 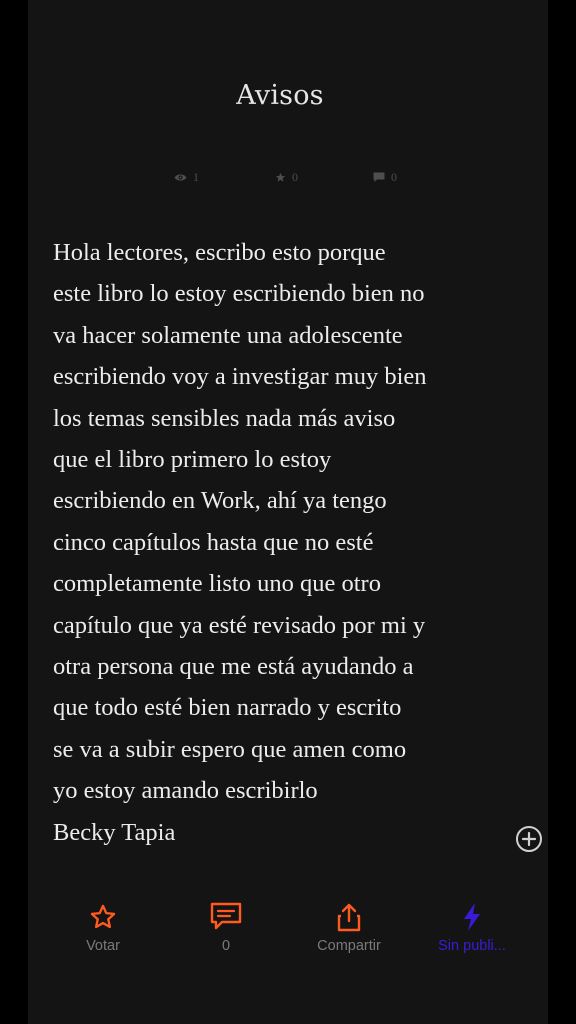 I want to click on comments-count: 0, so click(x=394, y=177).